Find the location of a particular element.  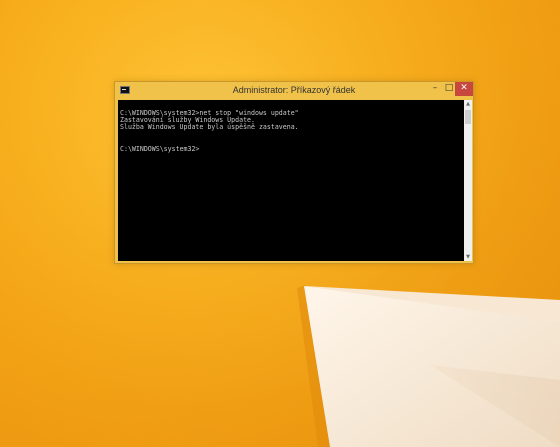

window-title: Administrator: Příkazový řádek is located at coordinates (294, 90).